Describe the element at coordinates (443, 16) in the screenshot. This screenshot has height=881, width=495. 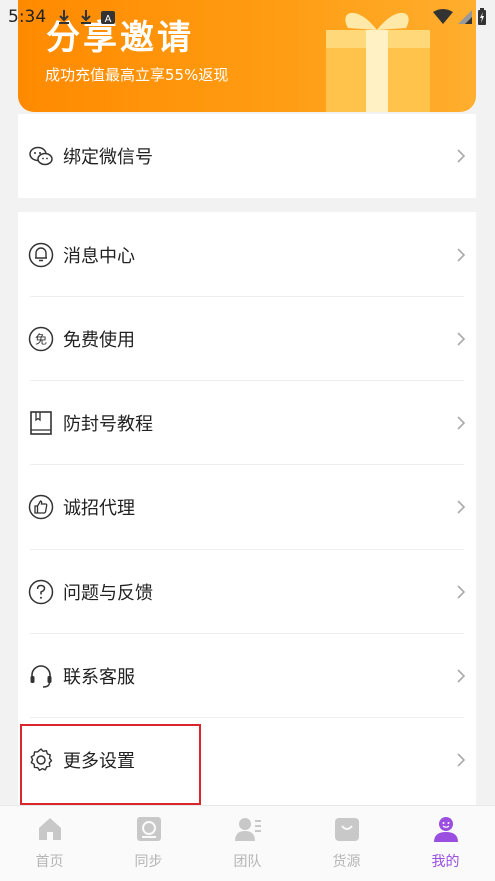
I see `wifi-icon` at that location.